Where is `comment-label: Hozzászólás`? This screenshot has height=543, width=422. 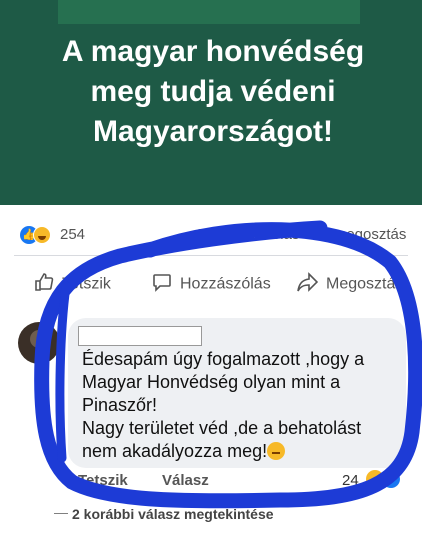
comment-label: Hozzászólás is located at coordinates (225, 284).